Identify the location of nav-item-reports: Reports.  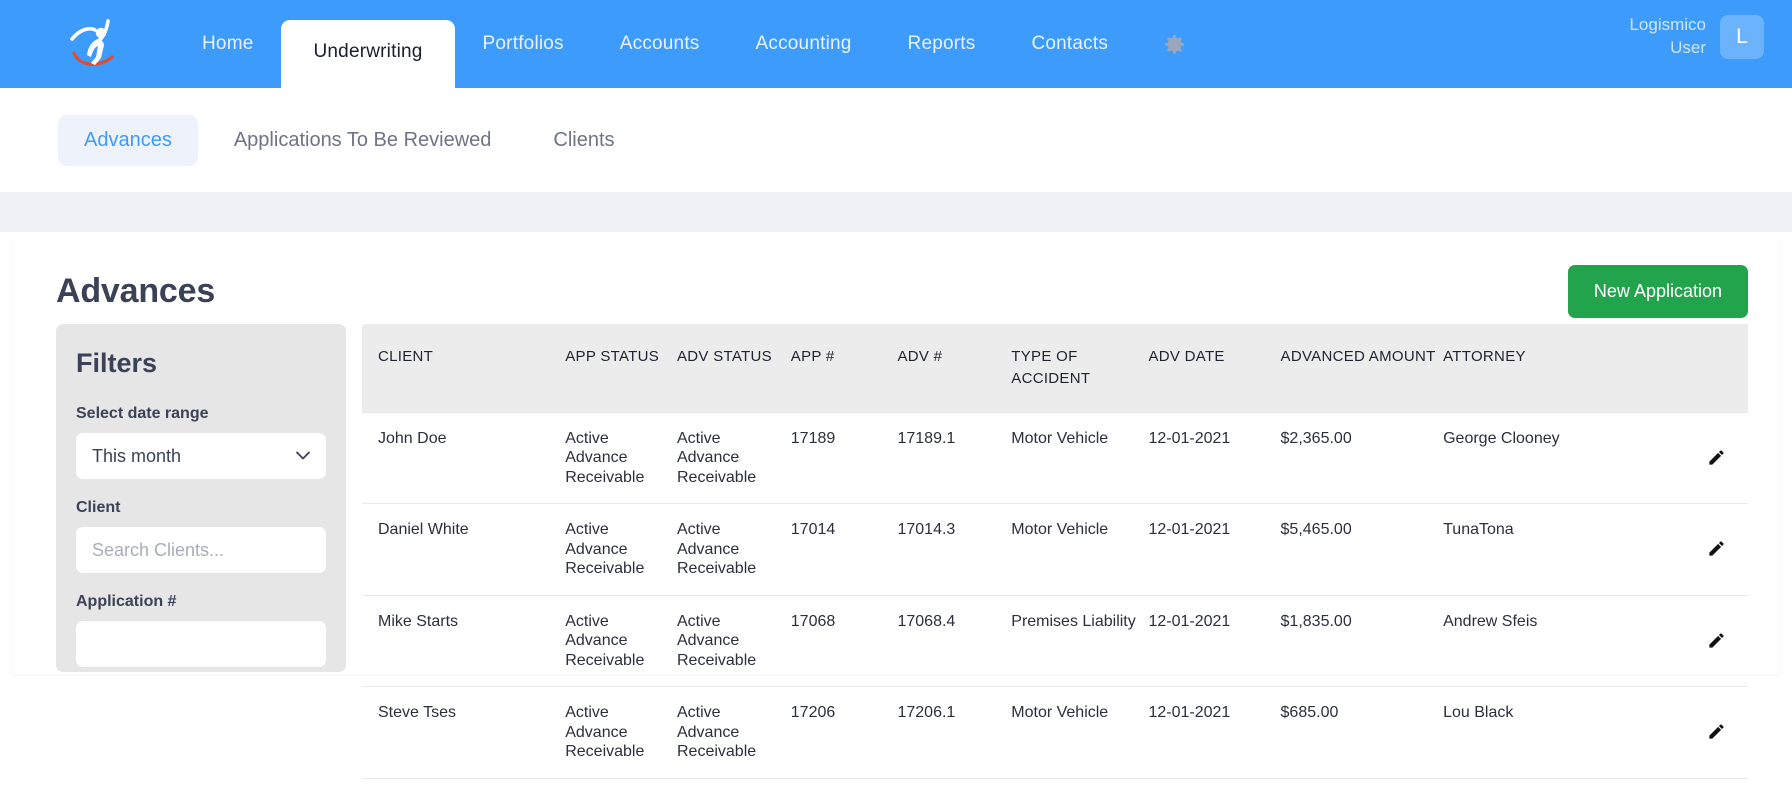
(942, 44).